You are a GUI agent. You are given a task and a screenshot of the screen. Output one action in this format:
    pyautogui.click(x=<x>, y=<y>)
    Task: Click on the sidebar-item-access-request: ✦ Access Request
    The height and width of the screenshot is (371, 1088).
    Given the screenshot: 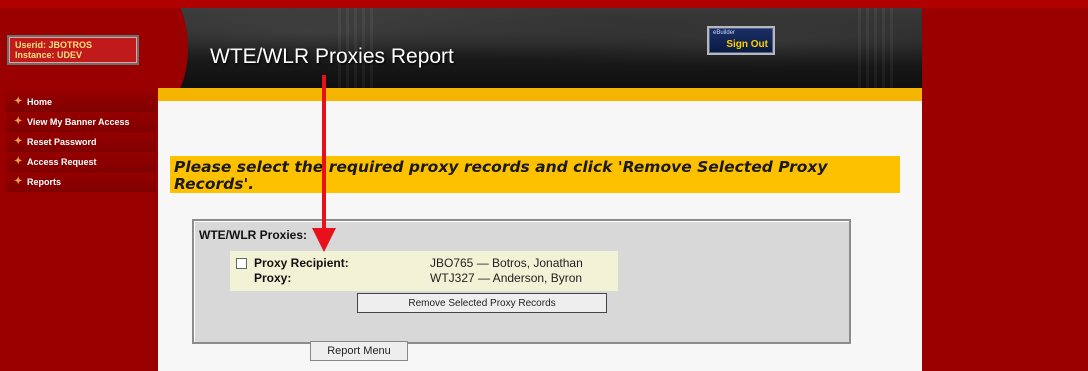 What is the action you would take?
    pyautogui.click(x=81, y=162)
    